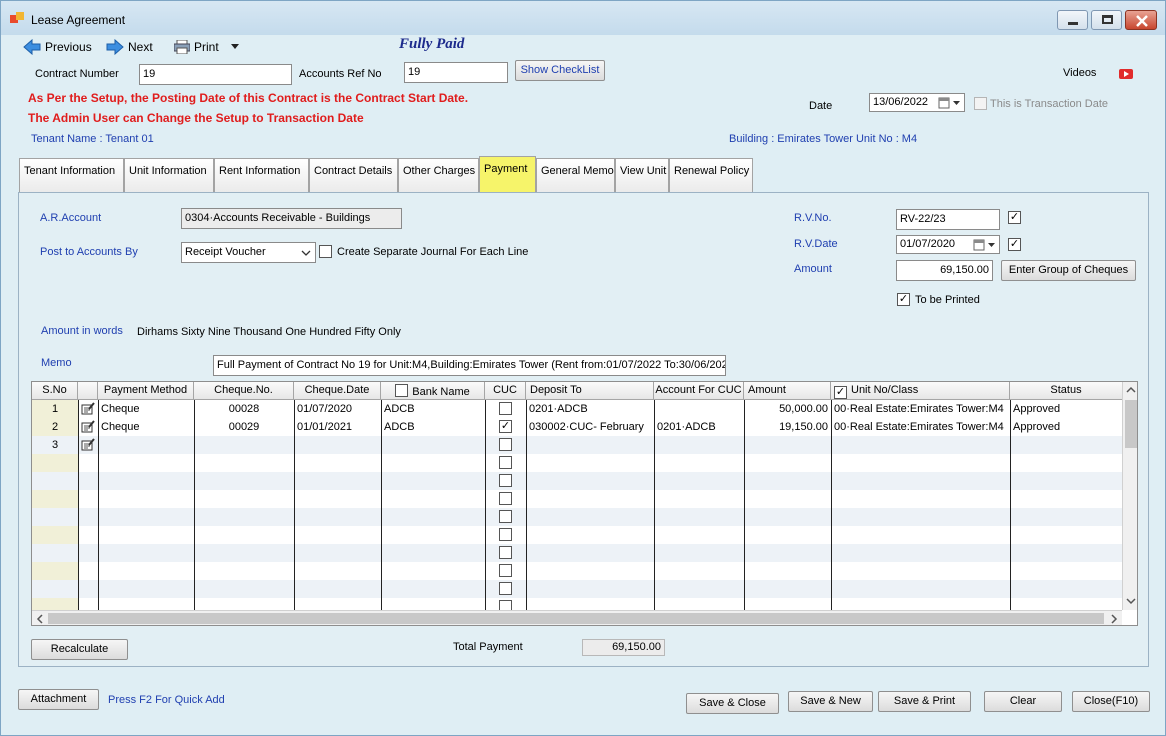  Describe the element at coordinates (244, 391) in the screenshot. I see `col-cheque-no: Cheque.No.` at that location.